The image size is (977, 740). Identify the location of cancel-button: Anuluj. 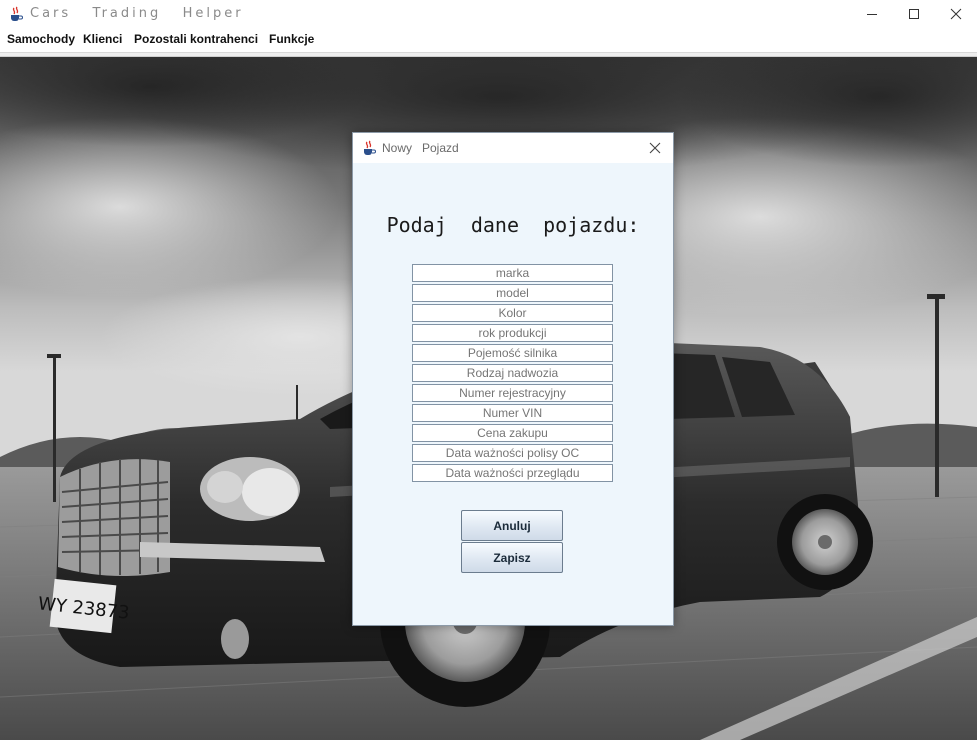
(512, 525).